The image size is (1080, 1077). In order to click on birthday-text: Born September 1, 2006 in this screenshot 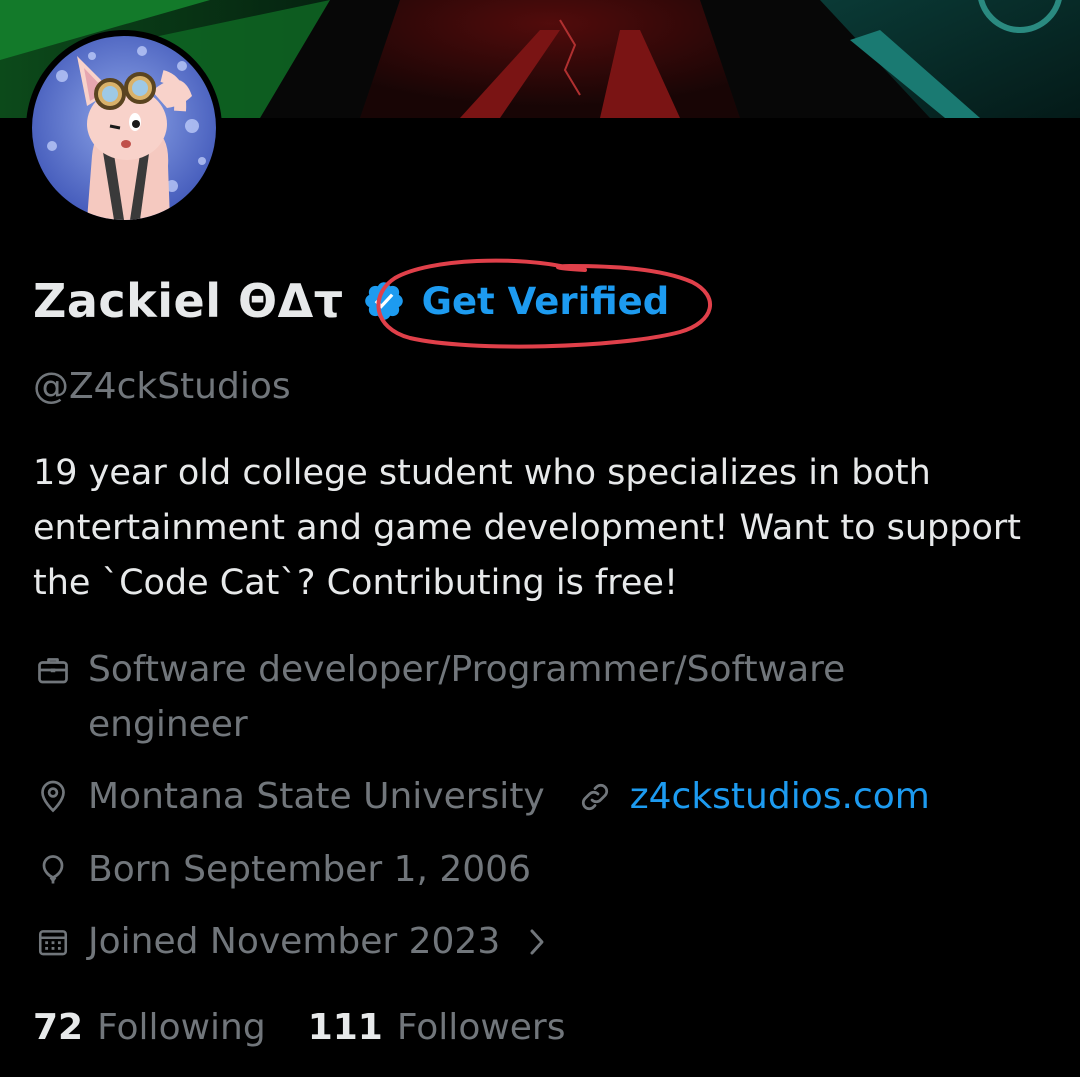, I will do `click(309, 869)`.